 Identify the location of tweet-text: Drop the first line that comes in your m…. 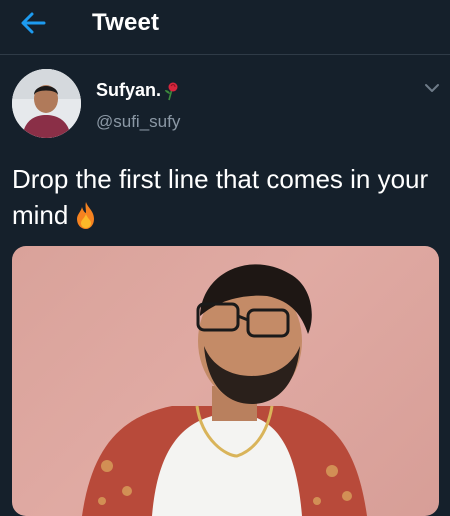
(222, 197).